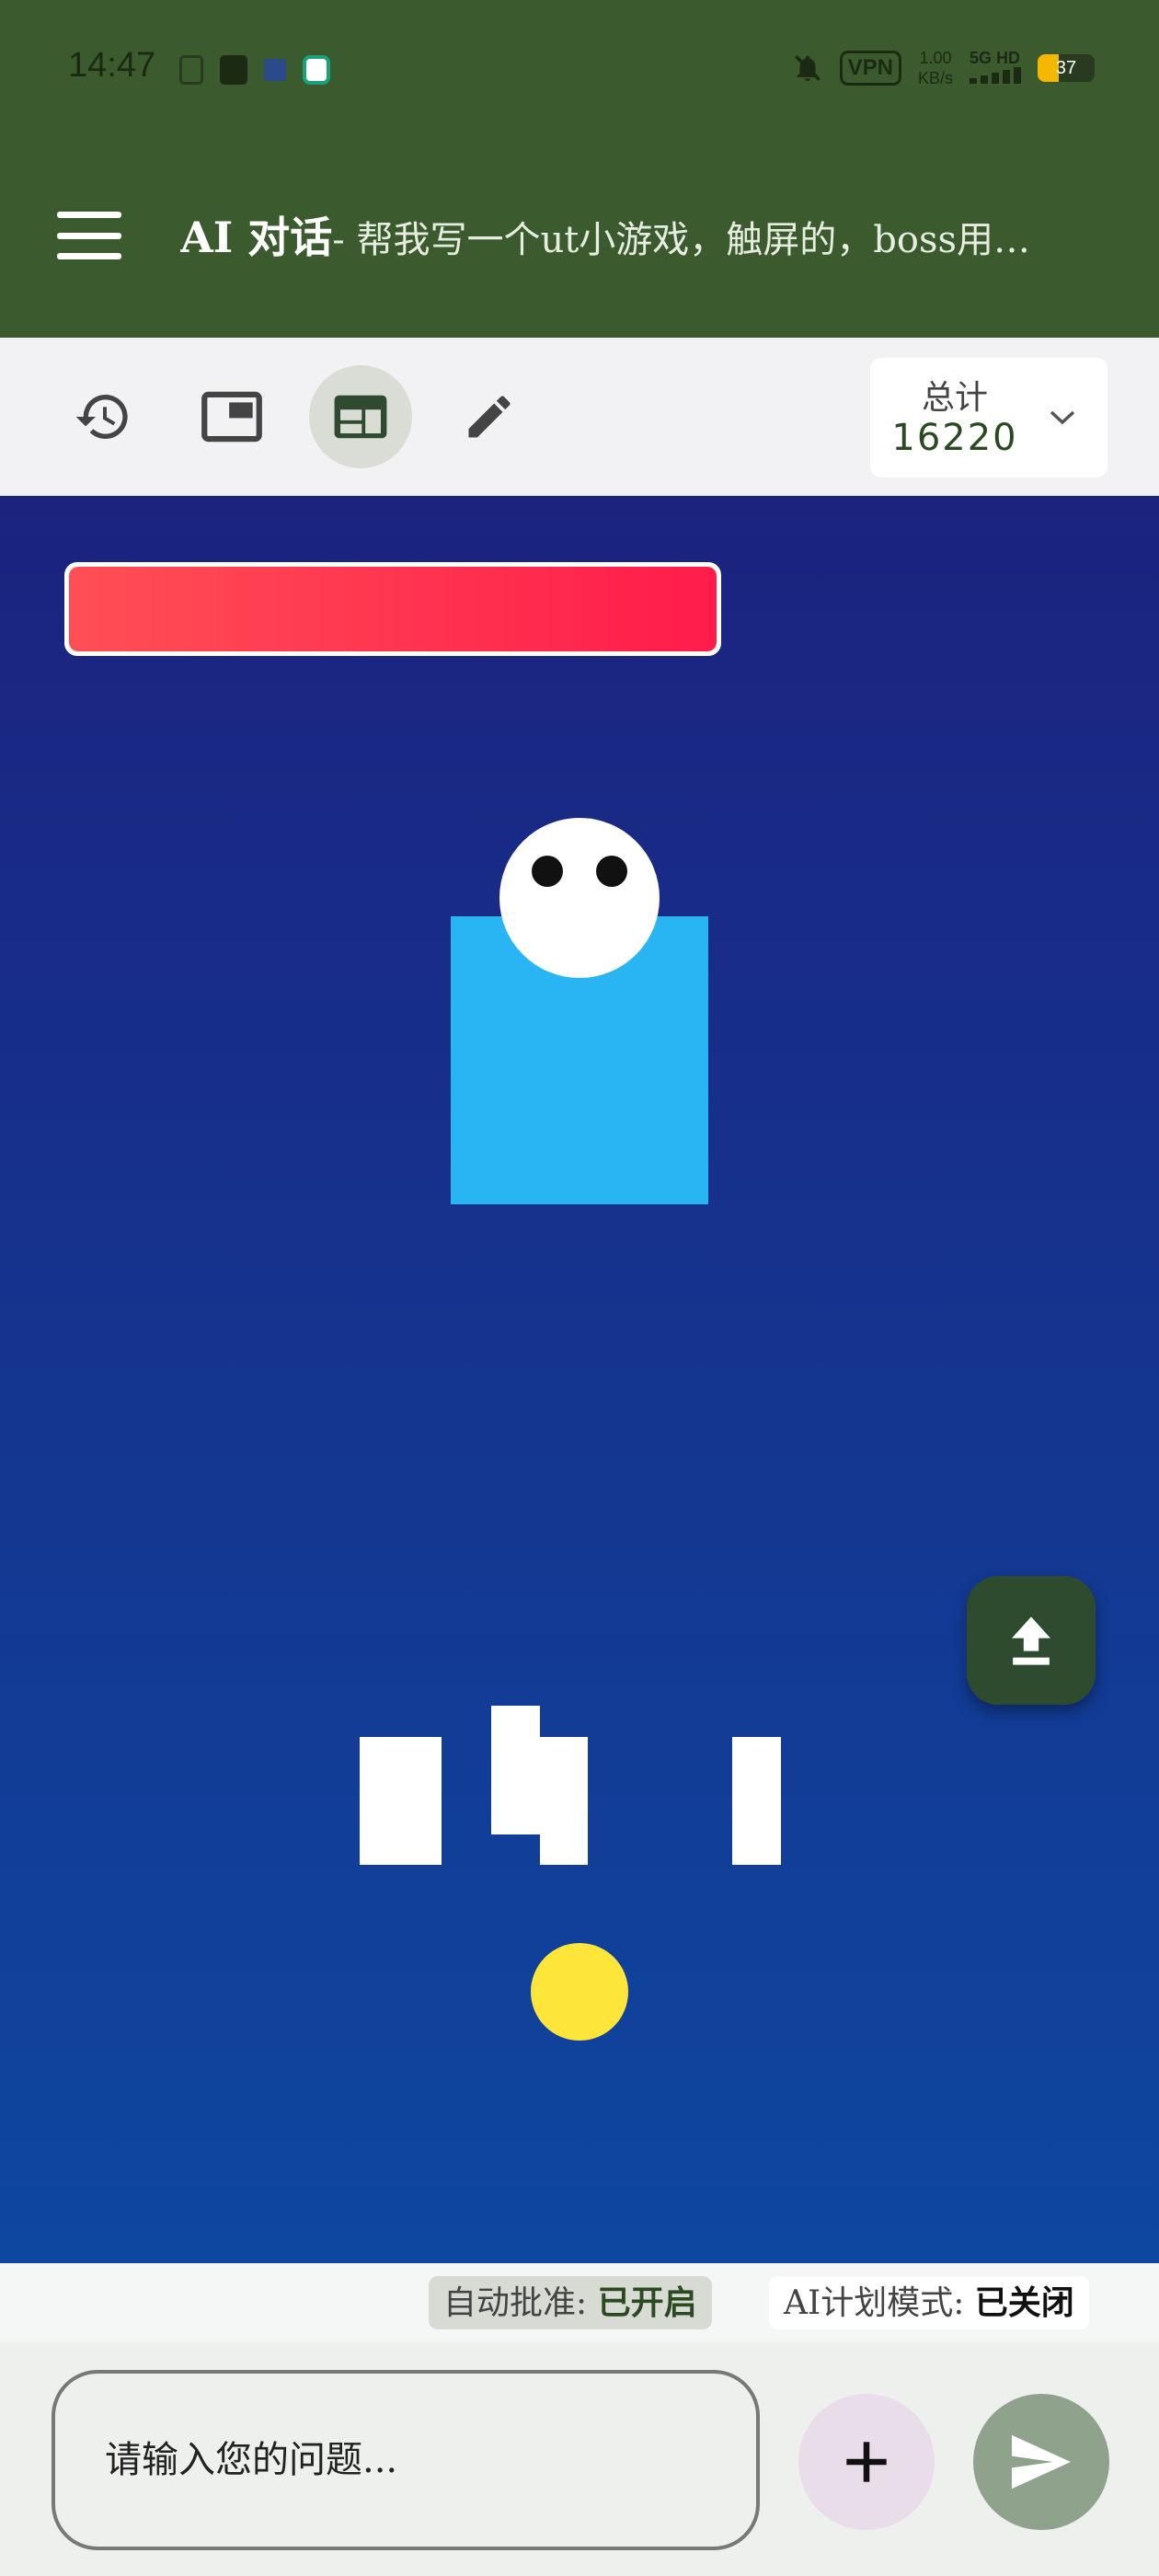  What do you see at coordinates (547, 871) in the screenshot?
I see `boss-left-eye` at bounding box center [547, 871].